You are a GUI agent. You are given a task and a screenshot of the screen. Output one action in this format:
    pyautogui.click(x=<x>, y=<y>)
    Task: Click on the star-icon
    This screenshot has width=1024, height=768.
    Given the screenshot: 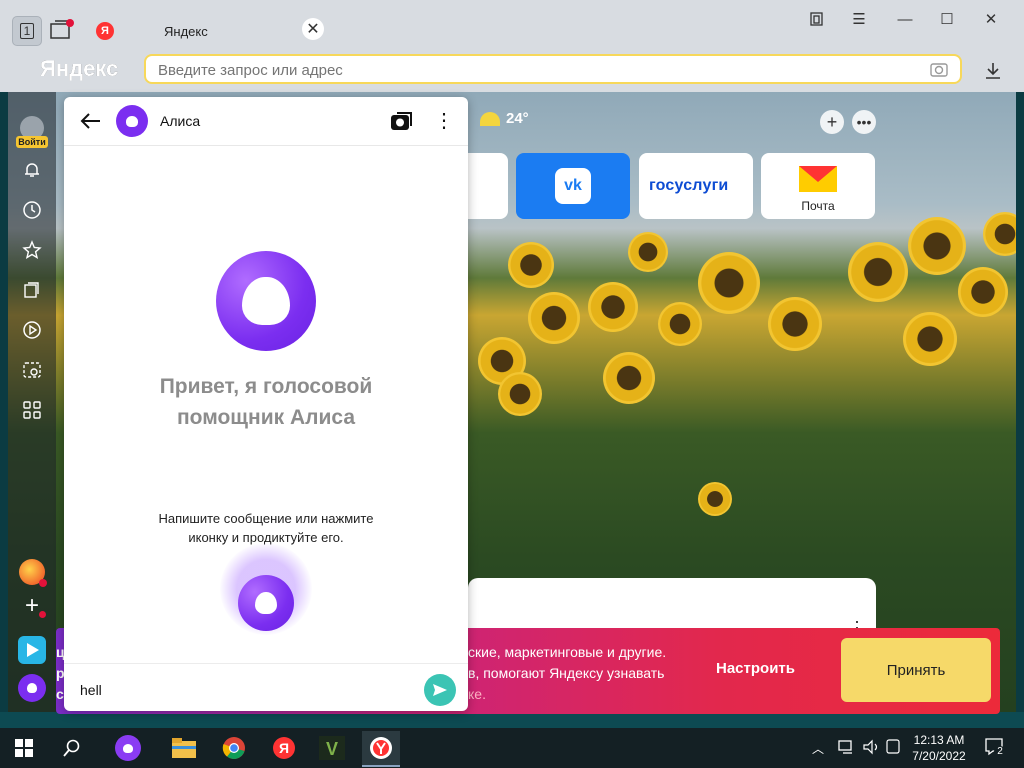 What is the action you would take?
    pyautogui.click(x=32, y=249)
    